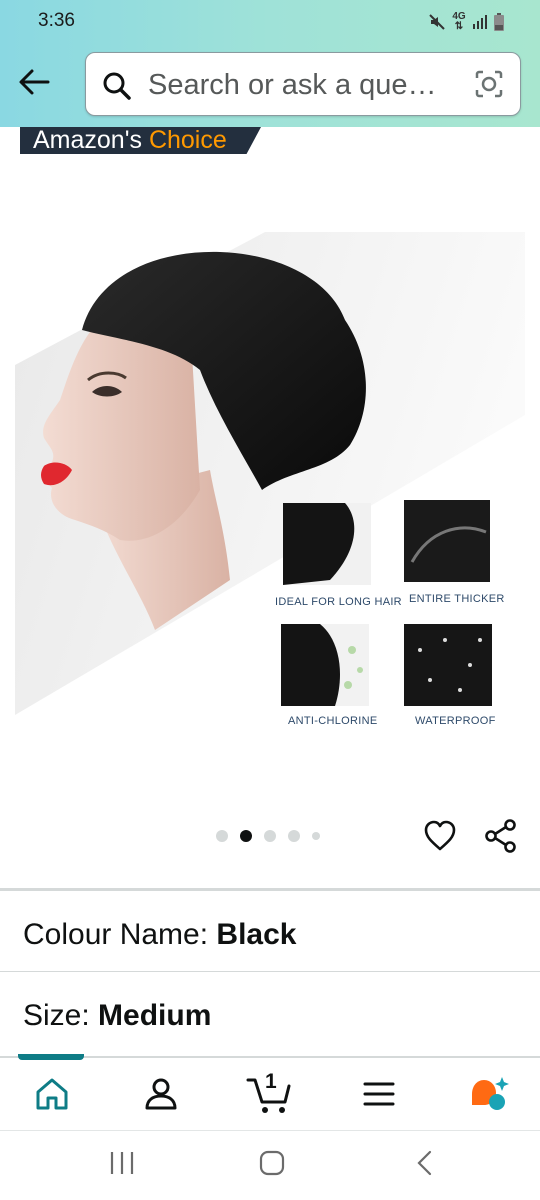 The image size is (540, 1200). I want to click on search-icon, so click(117, 86).